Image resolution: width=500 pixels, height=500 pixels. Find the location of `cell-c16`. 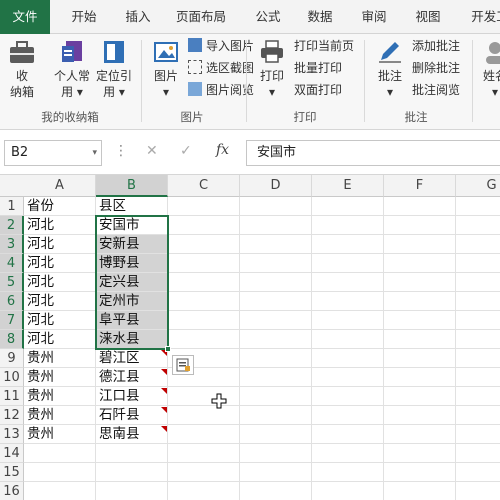

cell-c16 is located at coordinates (204, 491).